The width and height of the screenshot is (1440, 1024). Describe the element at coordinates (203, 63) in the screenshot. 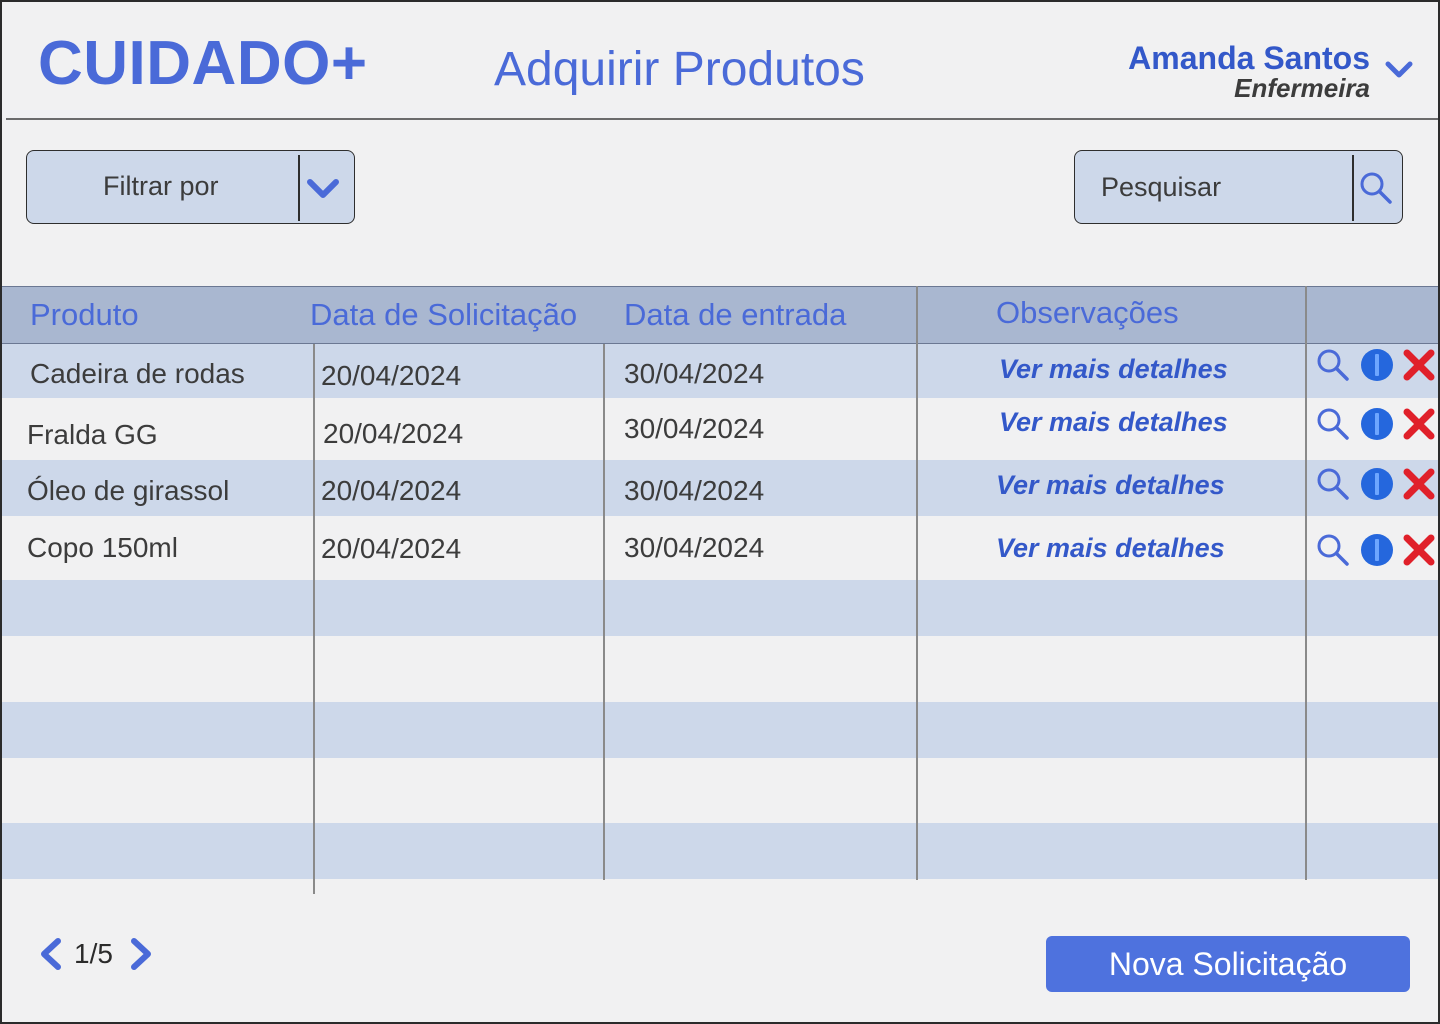

I see `app-logo: CUIDADO+` at that location.